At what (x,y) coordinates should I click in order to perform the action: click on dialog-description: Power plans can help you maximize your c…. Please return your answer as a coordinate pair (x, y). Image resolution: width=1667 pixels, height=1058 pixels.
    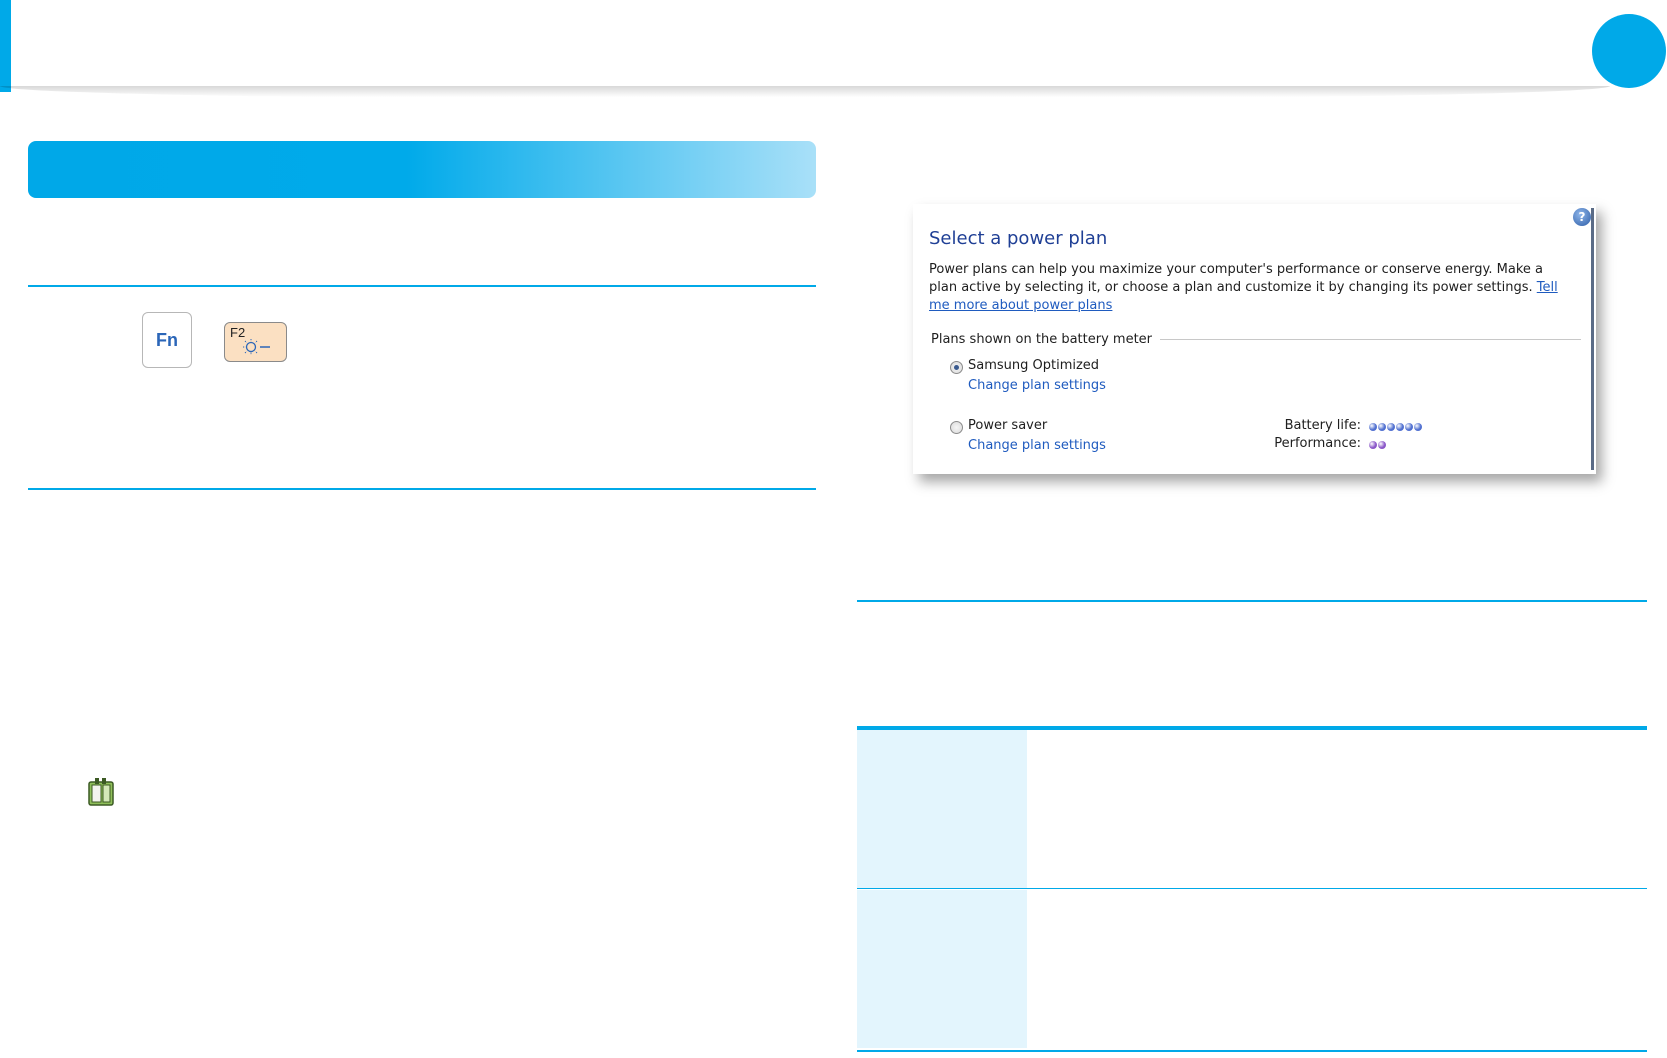
    Looking at the image, I should click on (1248, 288).